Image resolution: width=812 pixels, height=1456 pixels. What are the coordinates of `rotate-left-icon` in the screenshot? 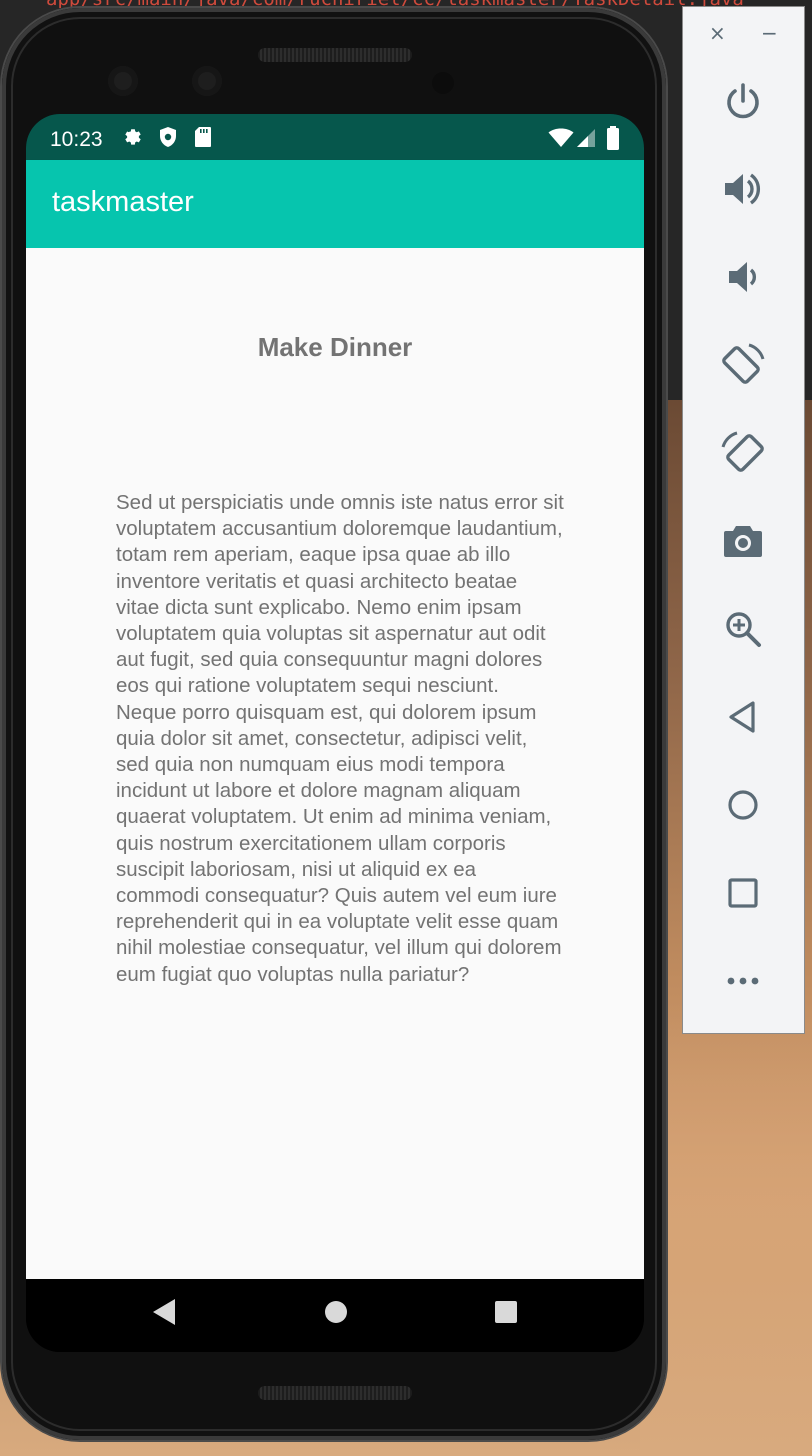 It's located at (743, 363).